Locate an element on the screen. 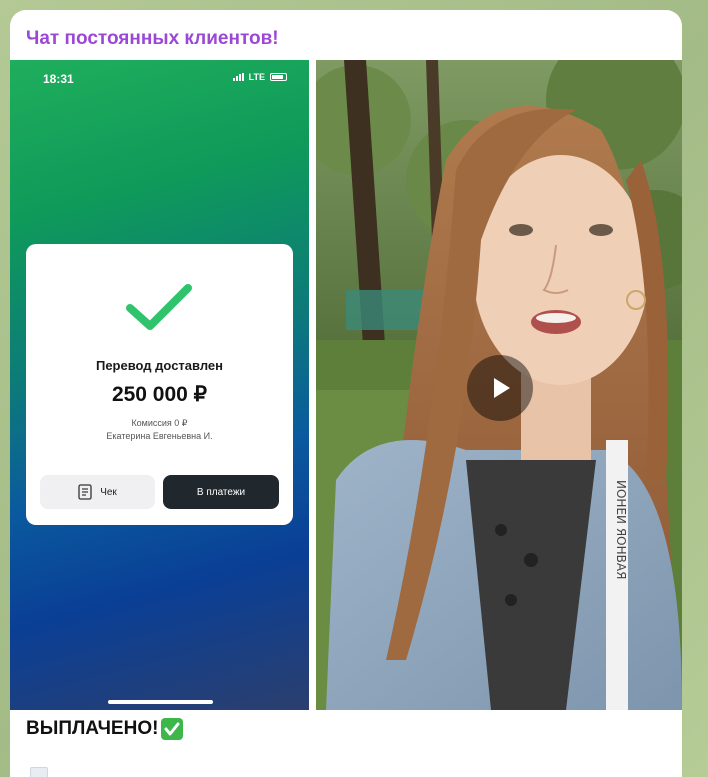  caption-text: ВЫПЛАЧЕНО! is located at coordinates (92, 728).